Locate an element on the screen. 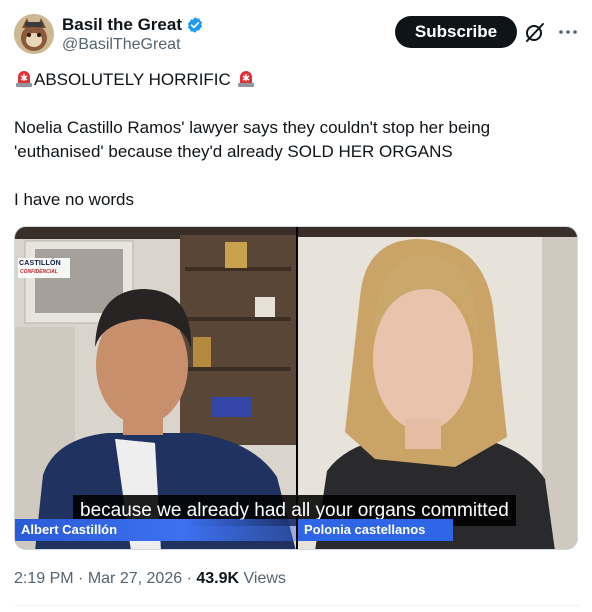 The width and height of the screenshot is (592, 612). tweet-meta: 2:19 PM · Mar 27, 2026 · 43.9K Views is located at coordinates (150, 579).